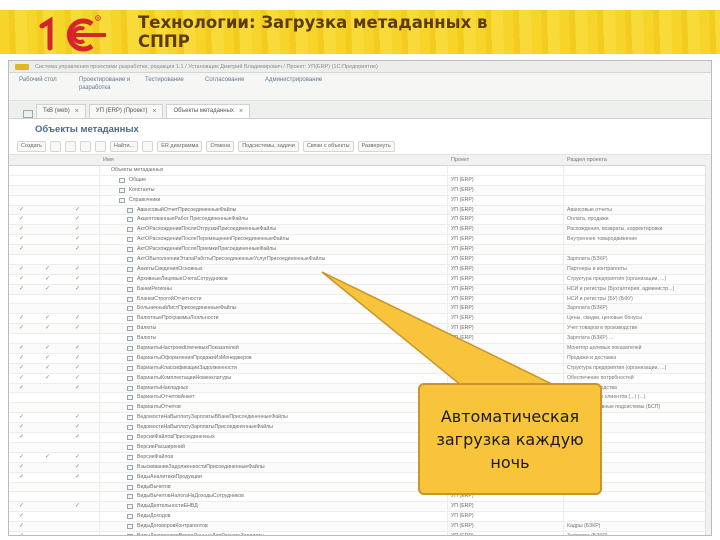  I want to click on table-row: ВерсииРасширенийУП (ERP), so click(360, 447).